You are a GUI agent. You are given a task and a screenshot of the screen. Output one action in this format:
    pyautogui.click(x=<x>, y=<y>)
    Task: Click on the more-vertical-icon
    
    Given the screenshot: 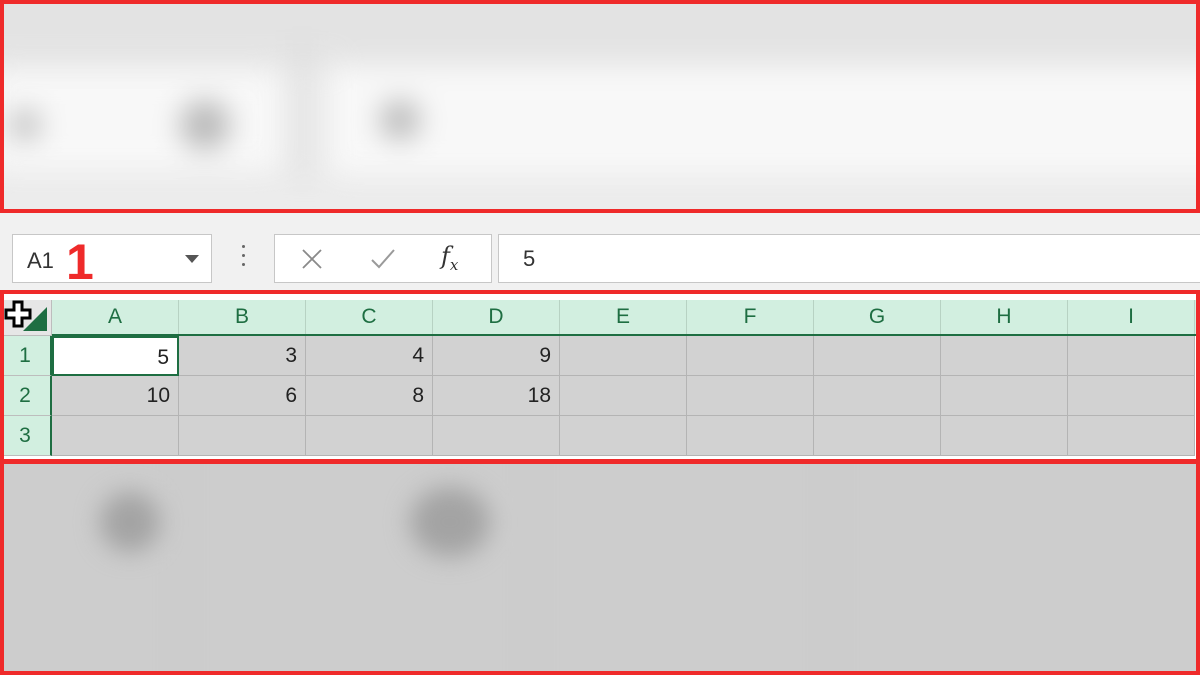 What is the action you would take?
    pyautogui.click(x=243, y=258)
    